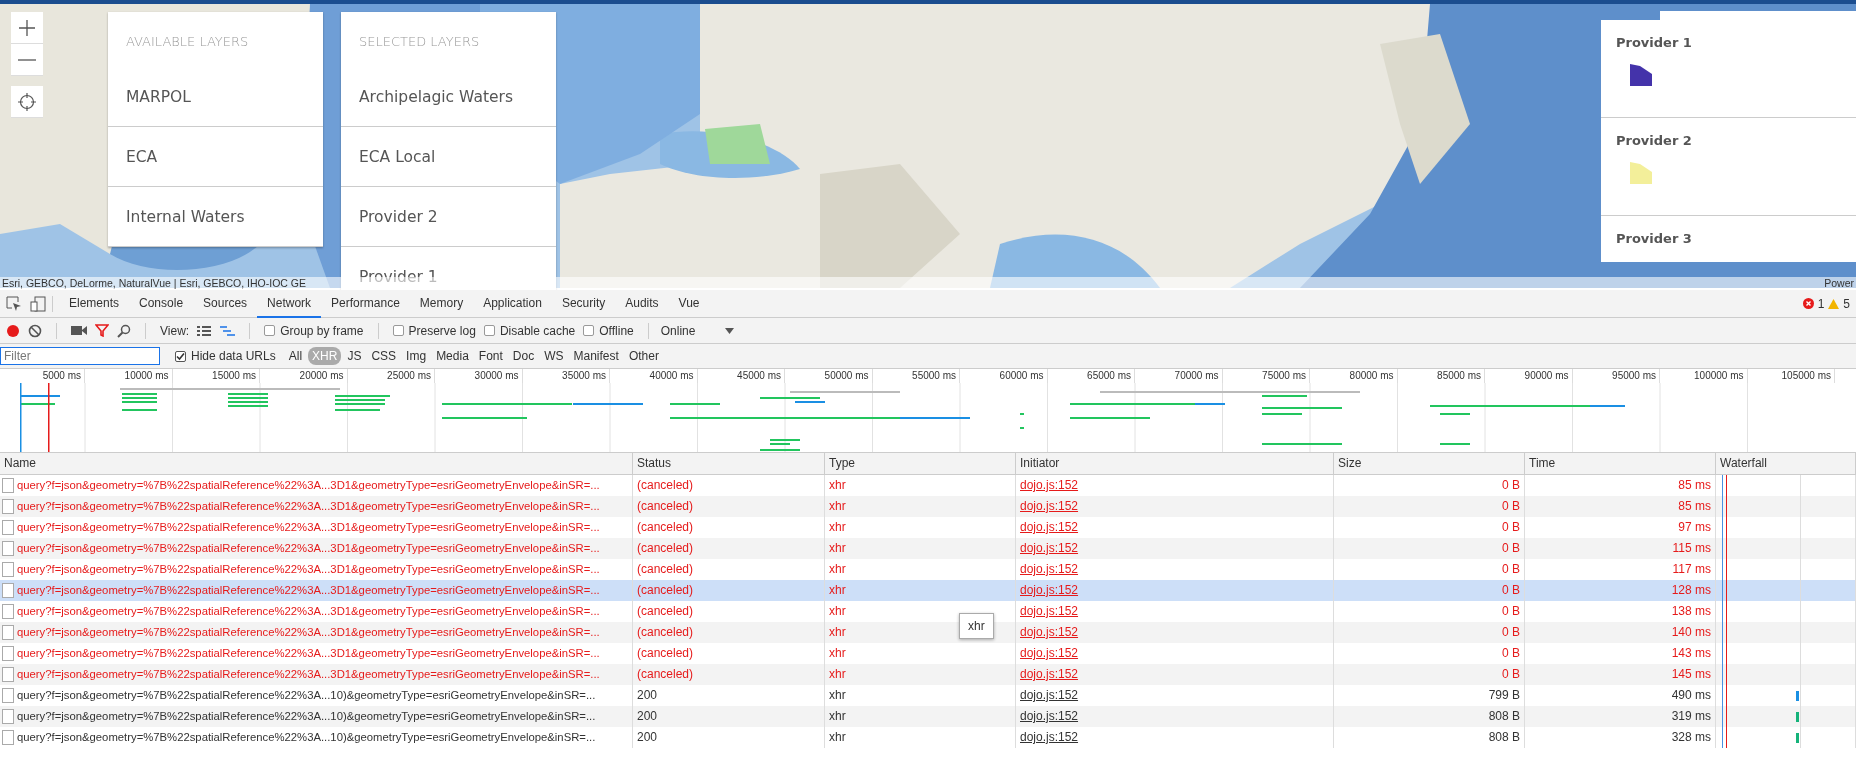  I want to click on type-filter: Manifest, so click(596, 356).